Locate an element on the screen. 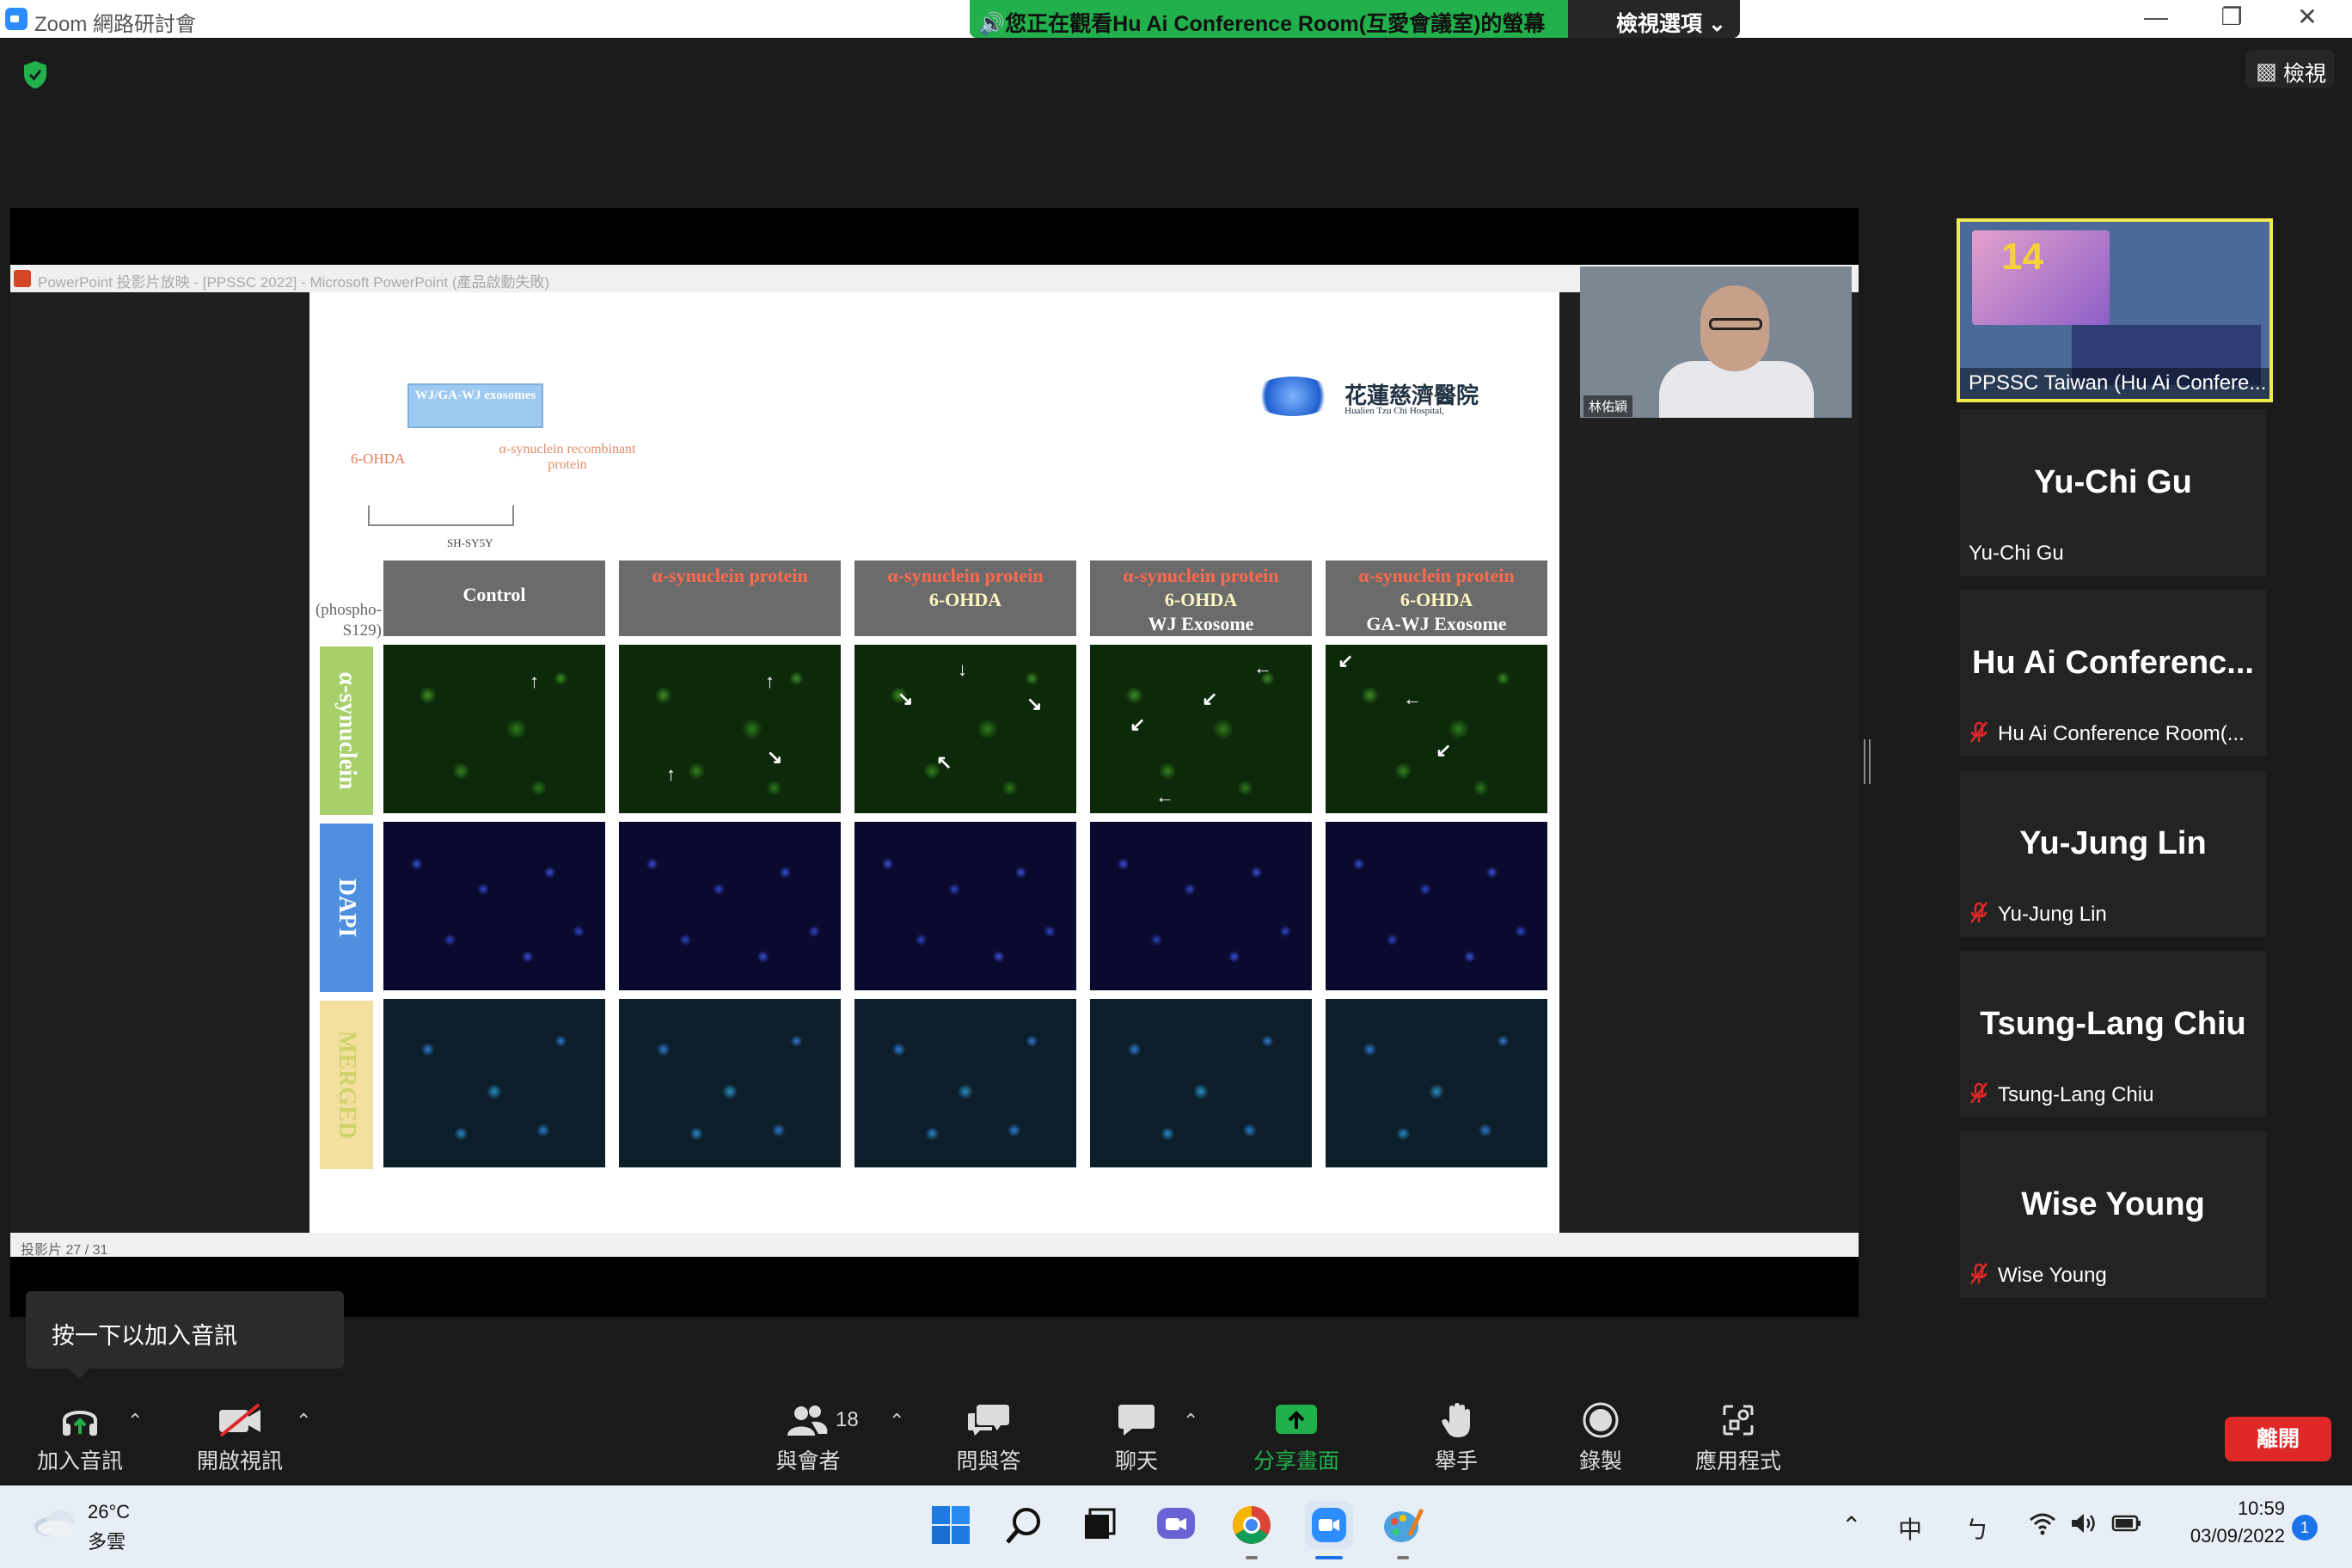 The height and width of the screenshot is (1568, 2352). participant-tile: Tsung-Lang Chiu Tsung-Lang Chiu is located at coordinates (2113, 1034).